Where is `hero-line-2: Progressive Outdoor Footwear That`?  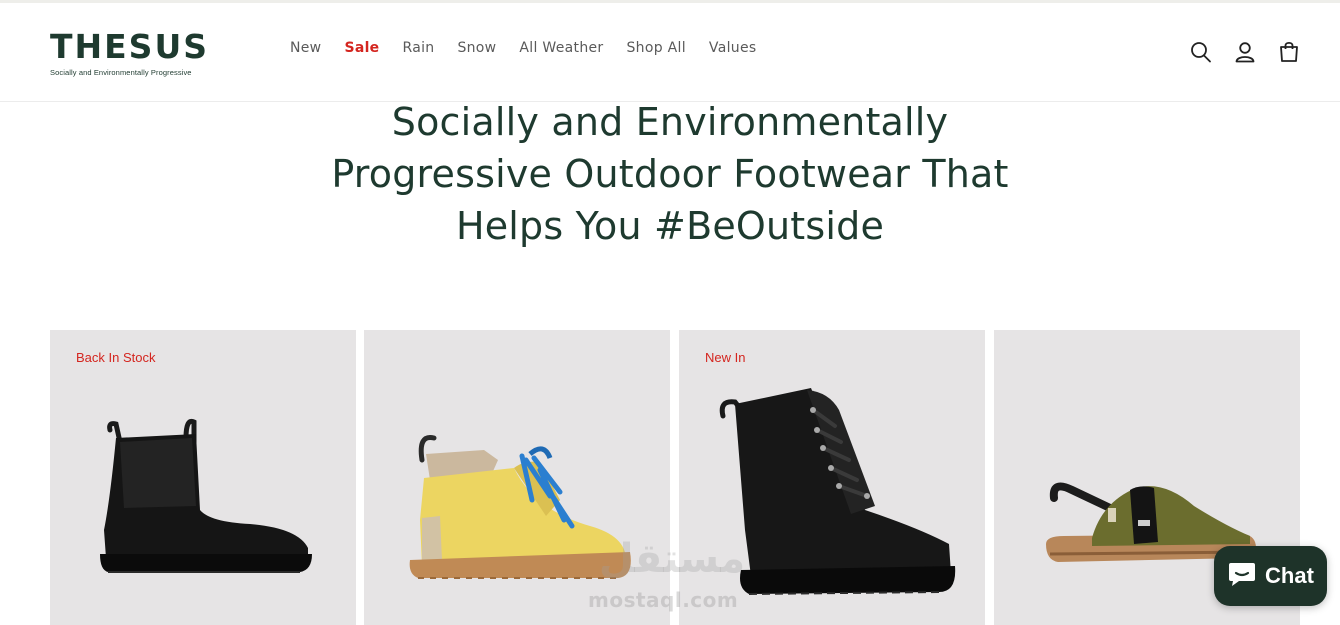 hero-line-2: Progressive Outdoor Footwear That is located at coordinates (670, 174).